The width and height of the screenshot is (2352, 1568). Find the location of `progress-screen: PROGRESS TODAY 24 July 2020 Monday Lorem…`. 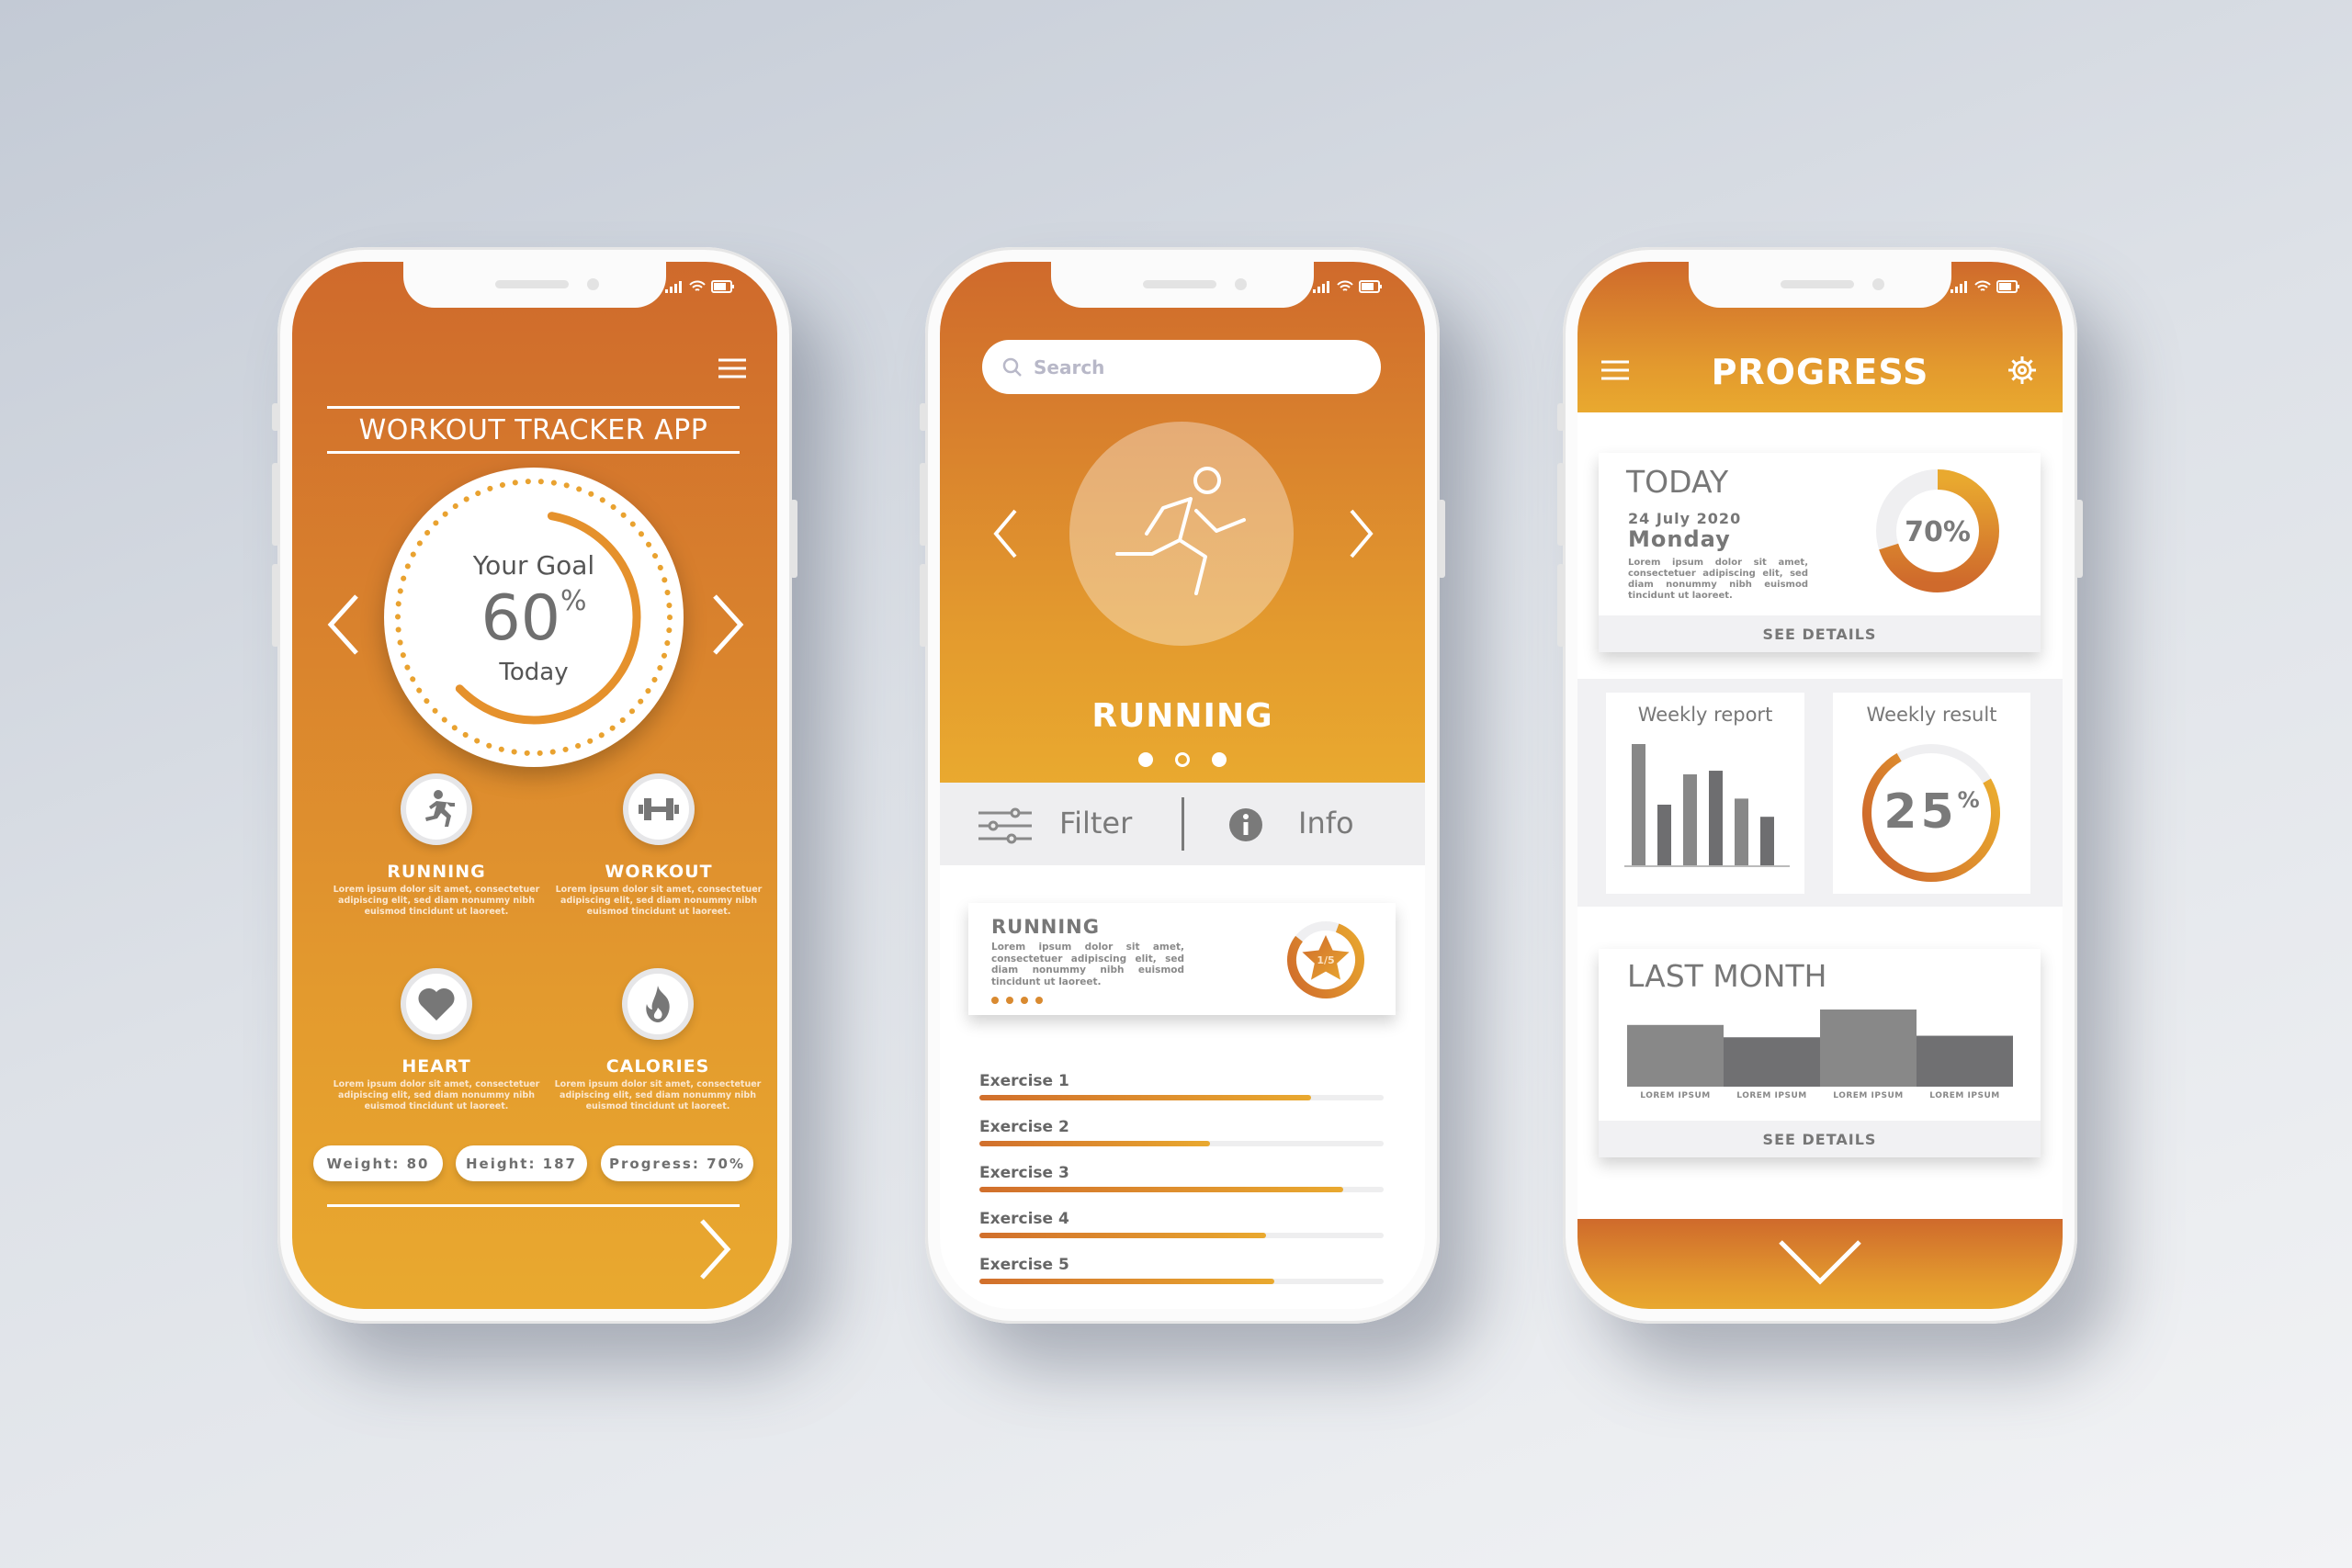

progress-screen: PROGRESS TODAY 24 July 2020 Monday Lorem… is located at coordinates (1820, 785).